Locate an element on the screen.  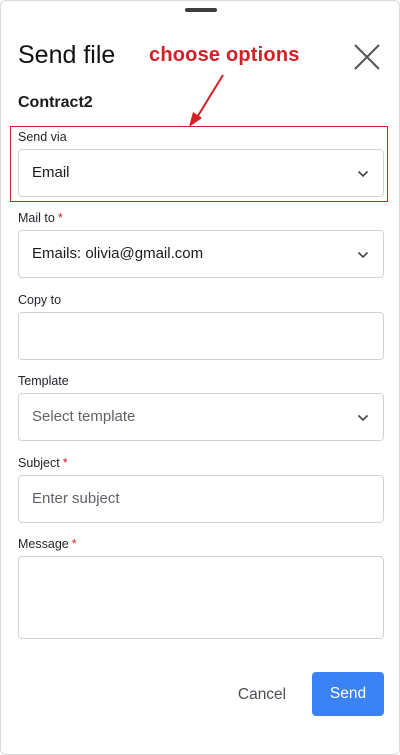
copy-to-label: Copy to is located at coordinates (39, 300).